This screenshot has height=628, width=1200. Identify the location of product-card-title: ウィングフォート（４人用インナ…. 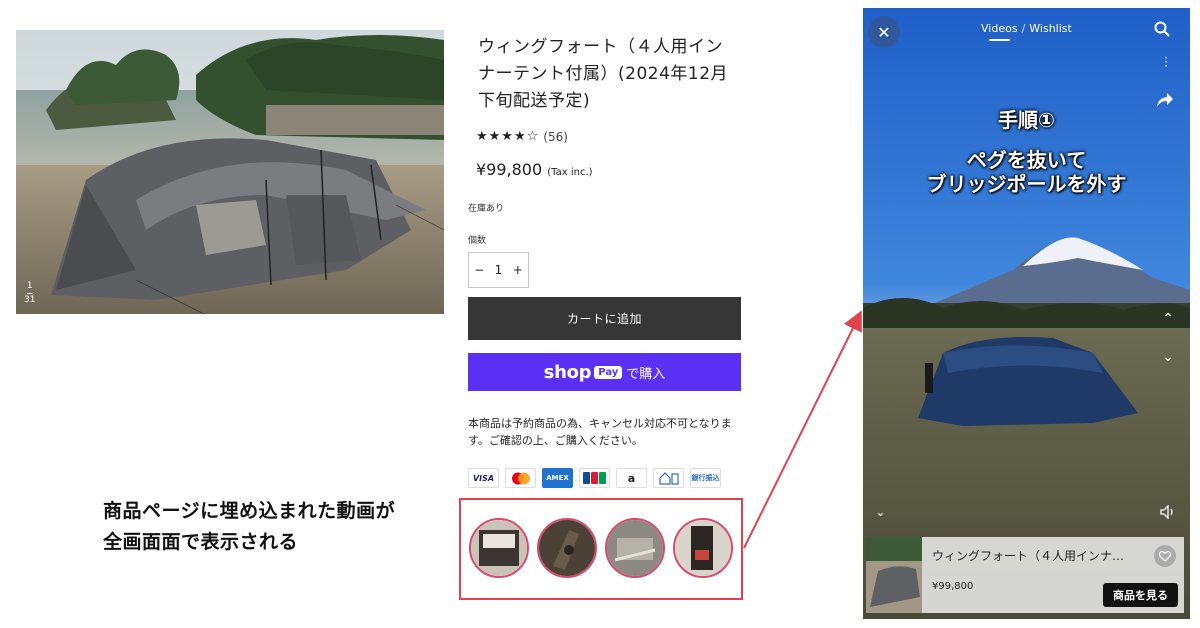
(1028, 556).